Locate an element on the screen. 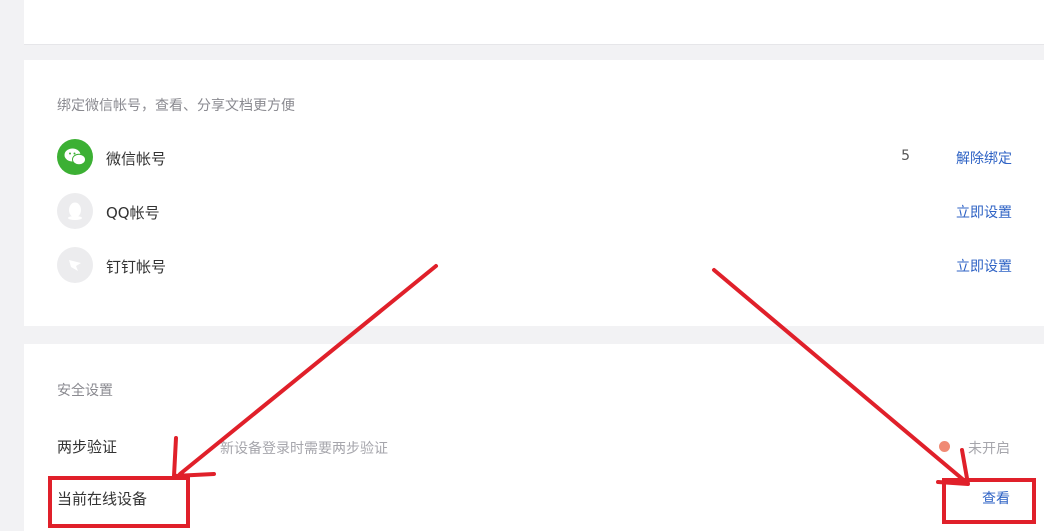  security-section-title: 安全设置 is located at coordinates (85, 391).